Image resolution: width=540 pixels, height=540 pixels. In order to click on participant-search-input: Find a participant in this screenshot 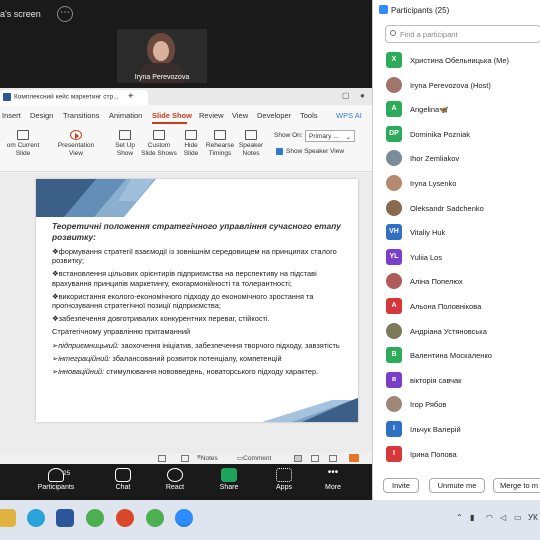, I will do `click(462, 34)`.